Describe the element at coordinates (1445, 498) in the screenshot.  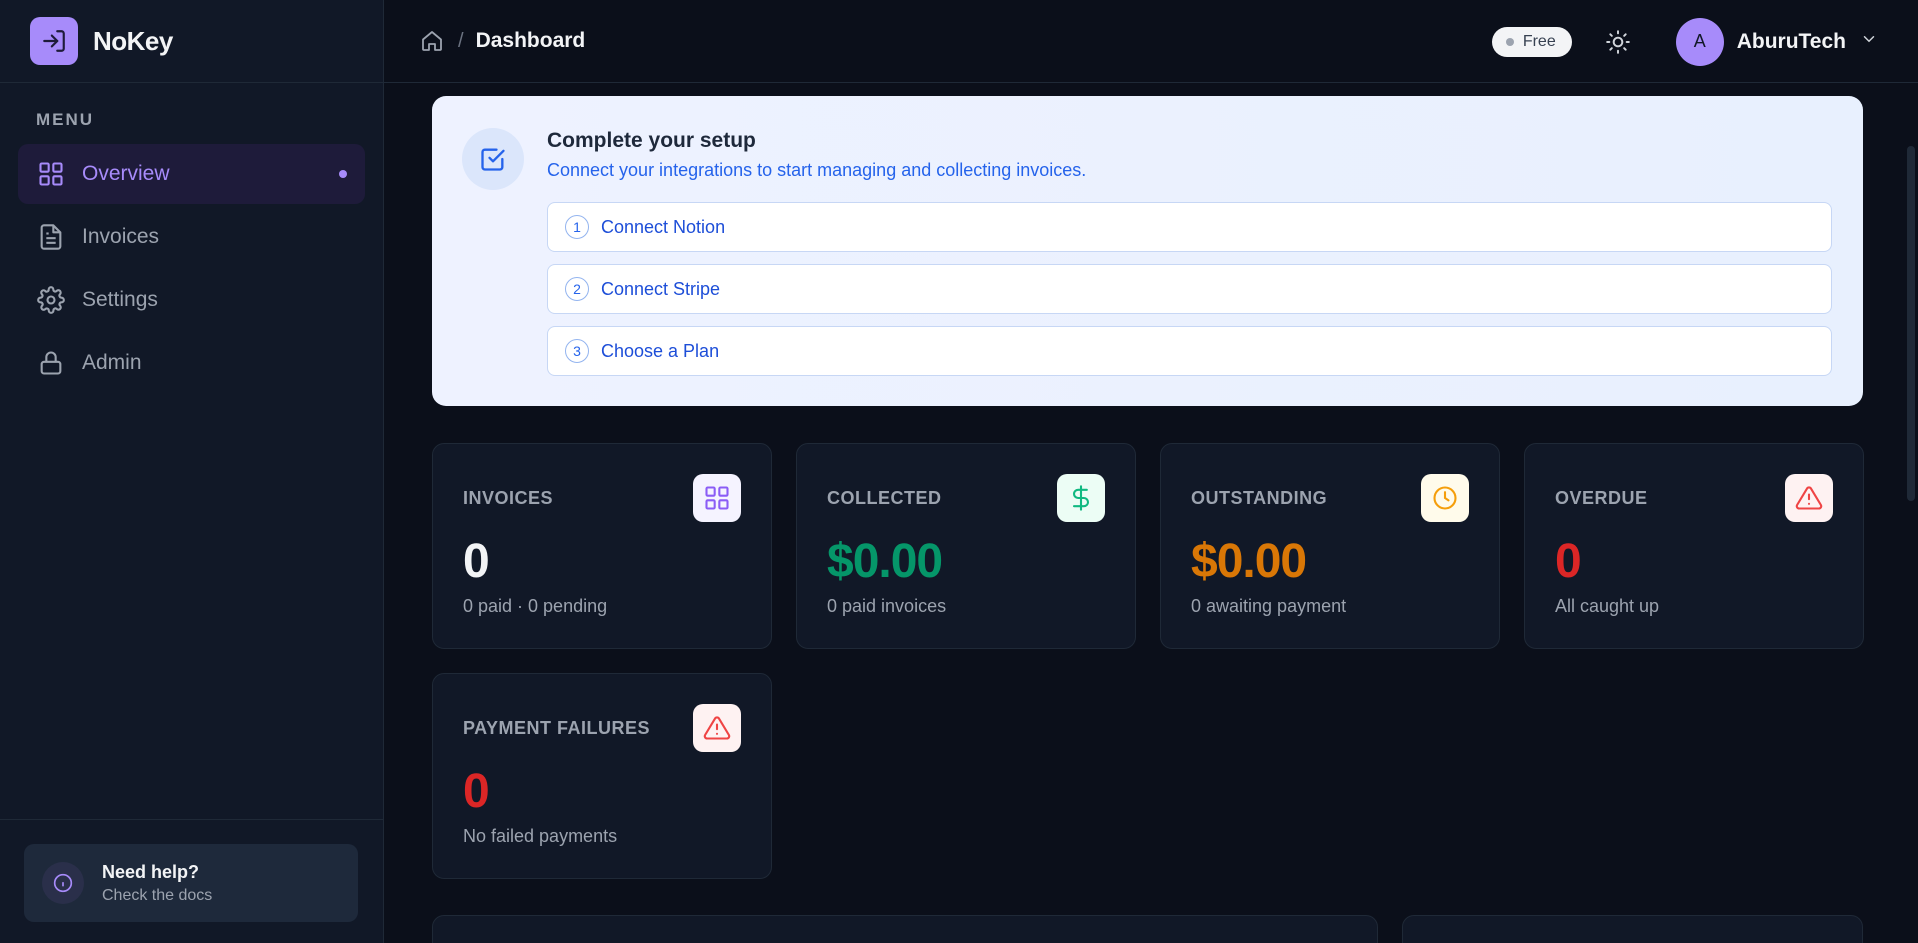
I see `clock-icon` at that location.